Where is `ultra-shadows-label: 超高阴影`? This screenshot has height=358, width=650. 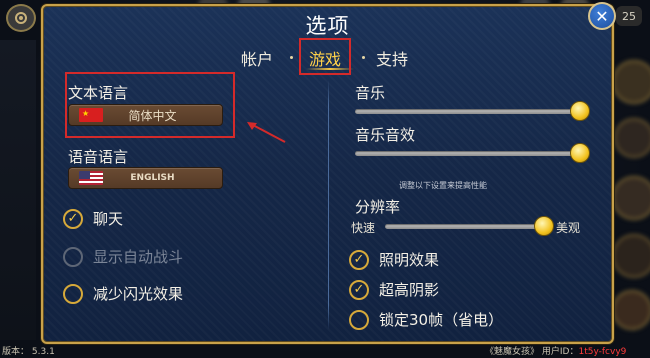
ultra-shadows-label: 超高阴影 is located at coordinates (409, 290).